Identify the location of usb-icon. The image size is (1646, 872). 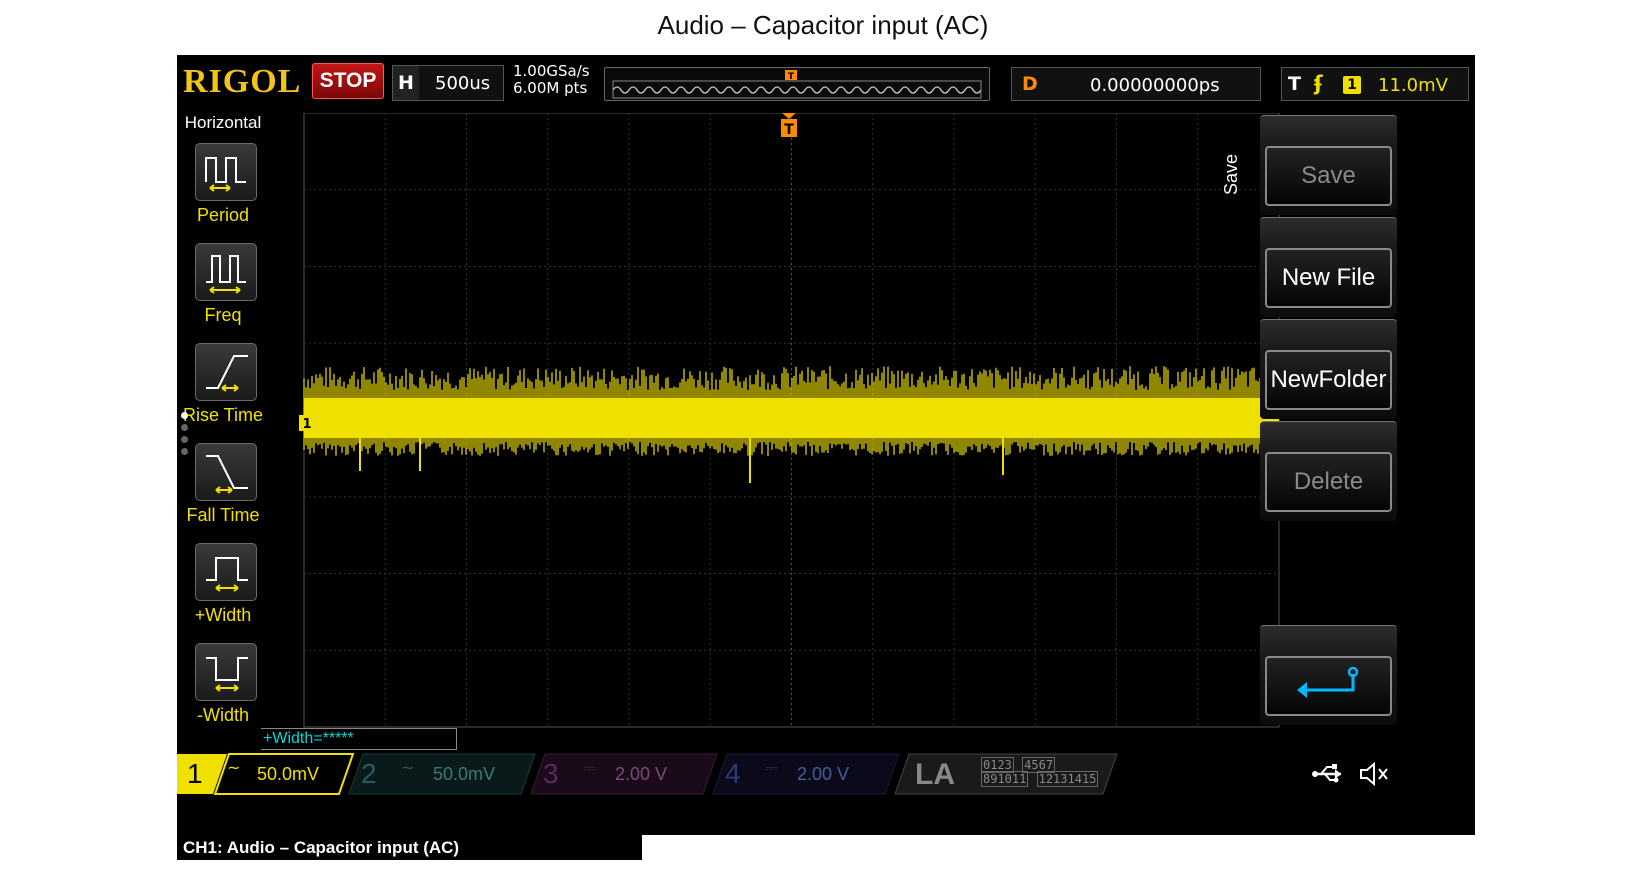
(1329, 776).